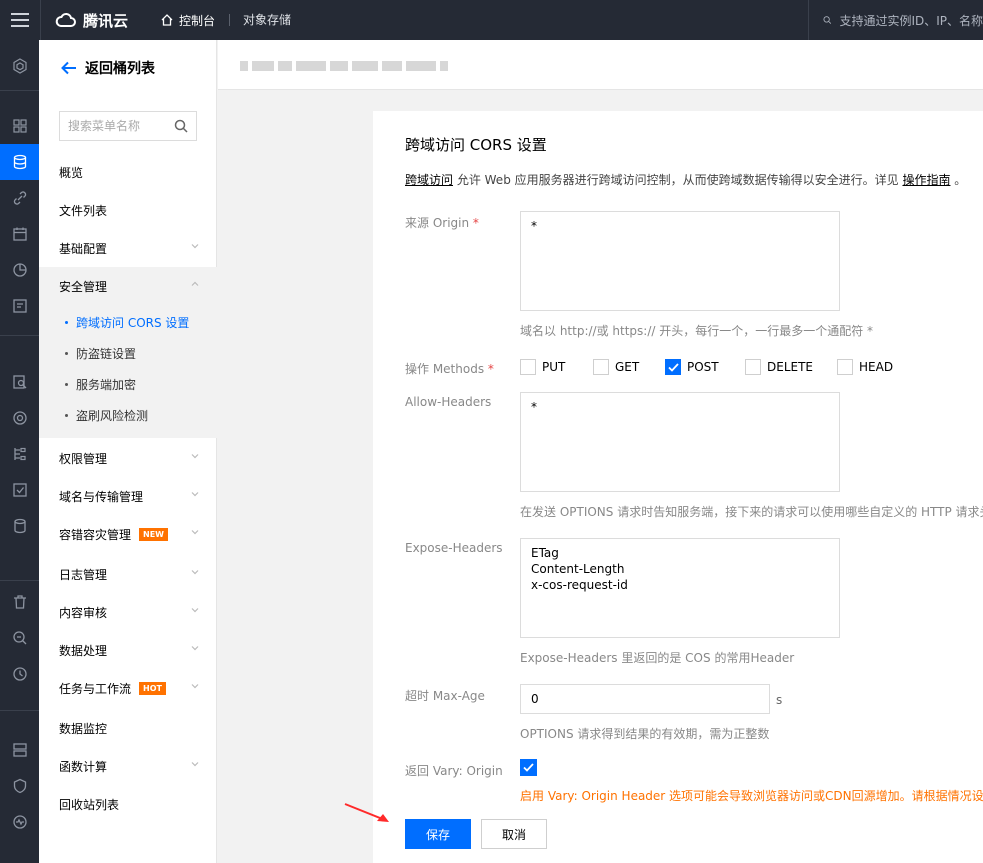 Image resolution: width=983 pixels, height=863 pixels. I want to click on checkbox-label: POST, so click(703, 367).